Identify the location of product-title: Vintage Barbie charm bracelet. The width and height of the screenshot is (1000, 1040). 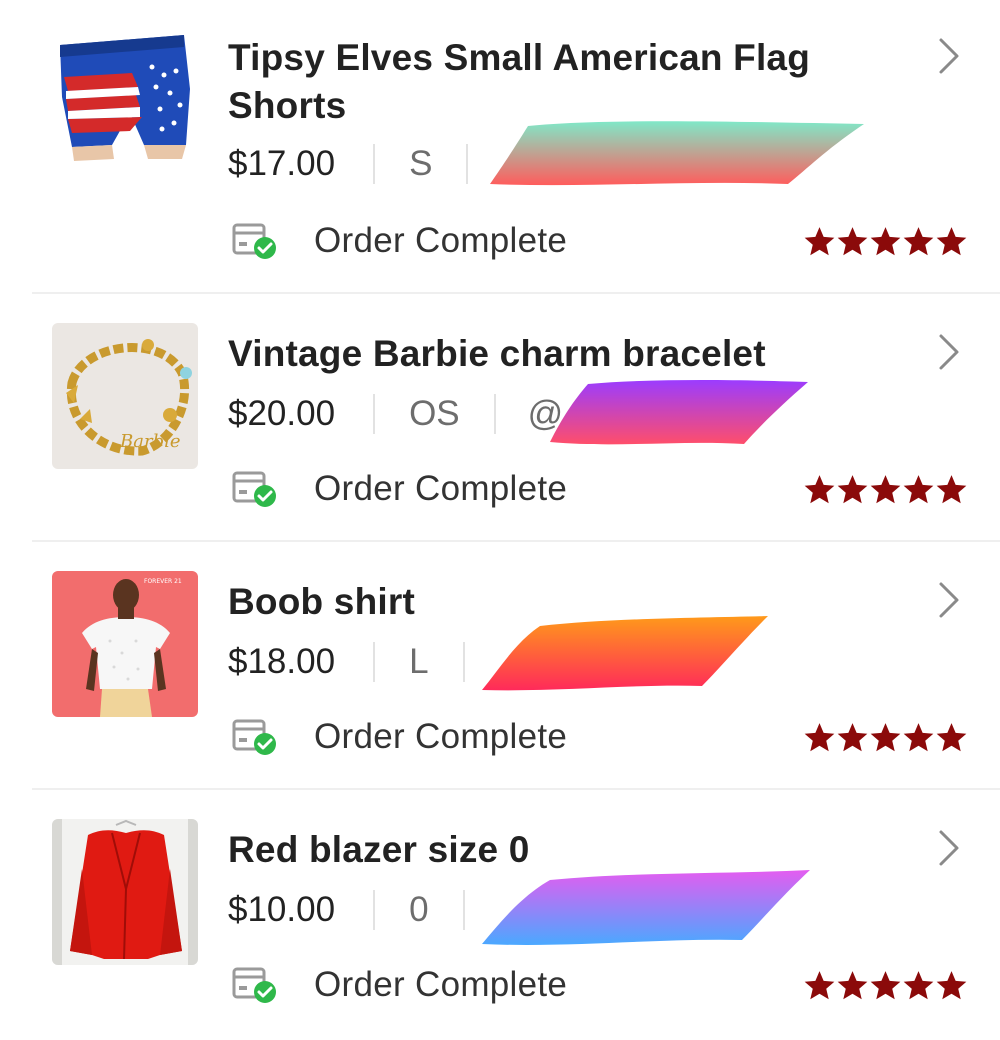
(568, 354).